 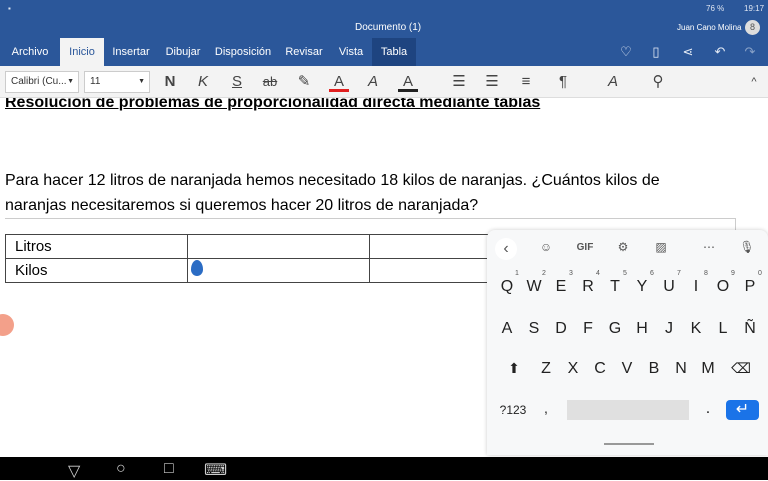 I want to click on font-family-select: Calibri (Cu... ▼, so click(x=42, y=82).